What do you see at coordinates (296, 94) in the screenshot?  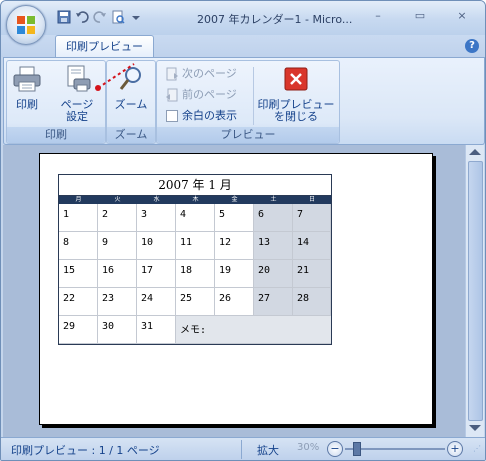 I see `close-preview-button: 印刷プレビュー を閉じる` at bounding box center [296, 94].